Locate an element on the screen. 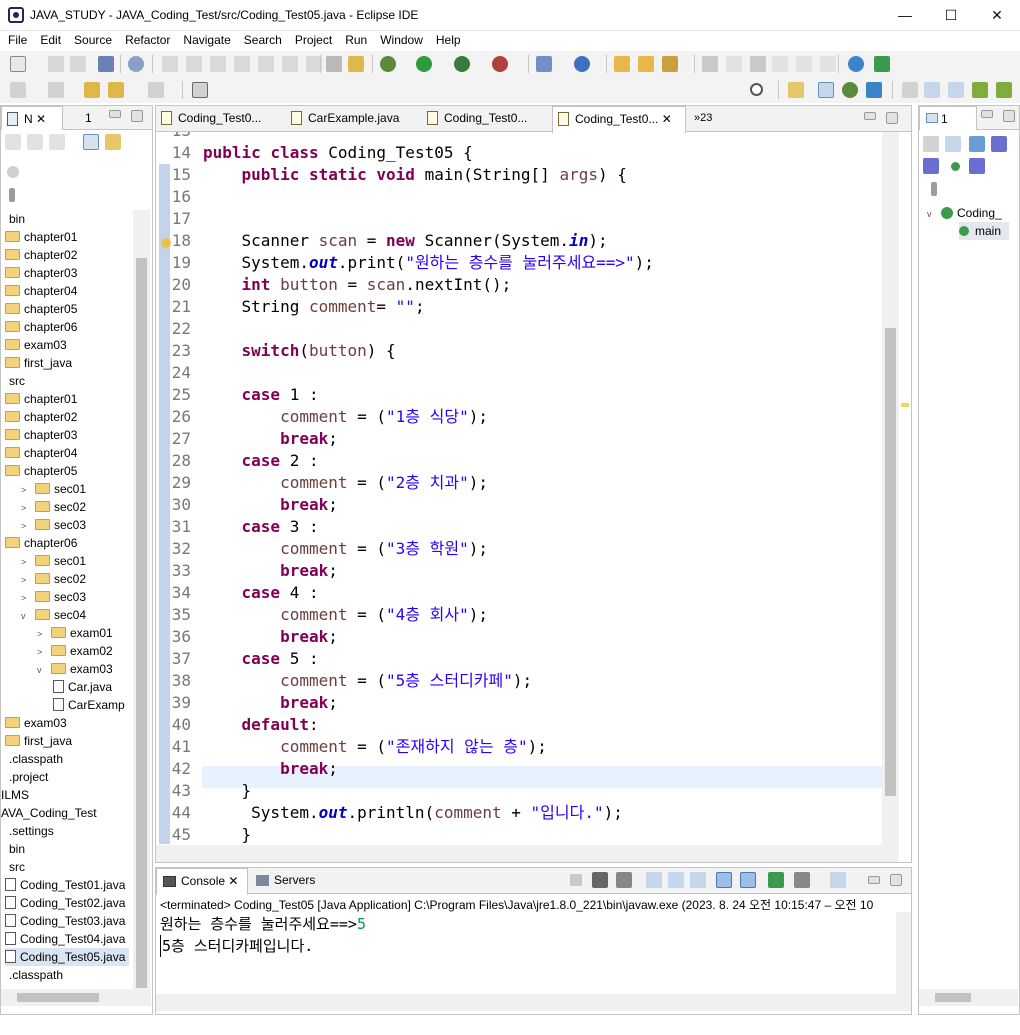  code-line: comment = ("4층 회사"); is located at coordinates (345, 615).